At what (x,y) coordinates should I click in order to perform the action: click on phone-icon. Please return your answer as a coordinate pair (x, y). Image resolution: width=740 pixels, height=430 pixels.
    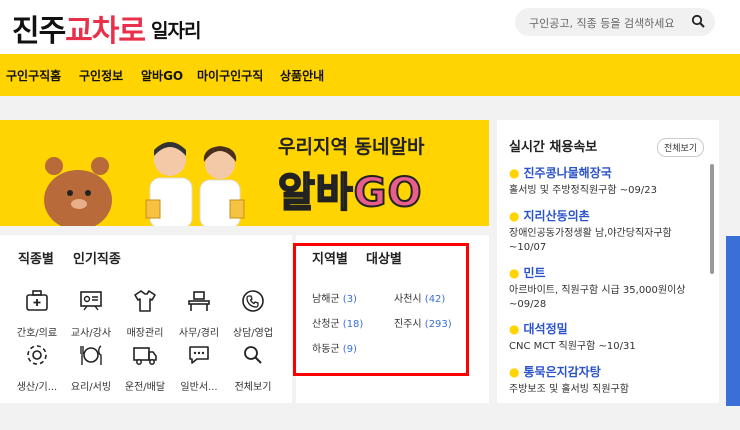
    Looking at the image, I should click on (253, 301).